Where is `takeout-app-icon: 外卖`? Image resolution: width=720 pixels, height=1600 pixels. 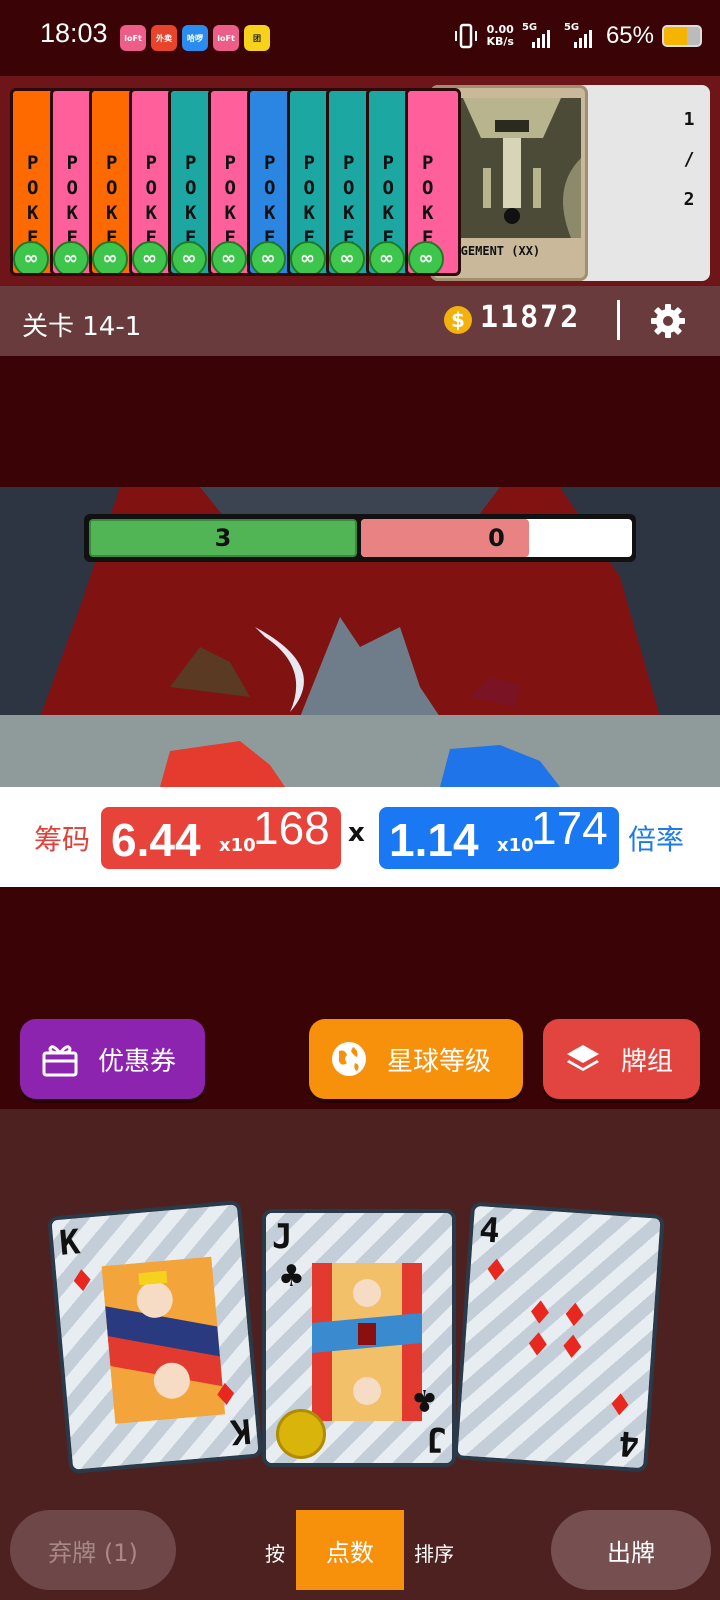 takeout-app-icon: 外卖 is located at coordinates (164, 38).